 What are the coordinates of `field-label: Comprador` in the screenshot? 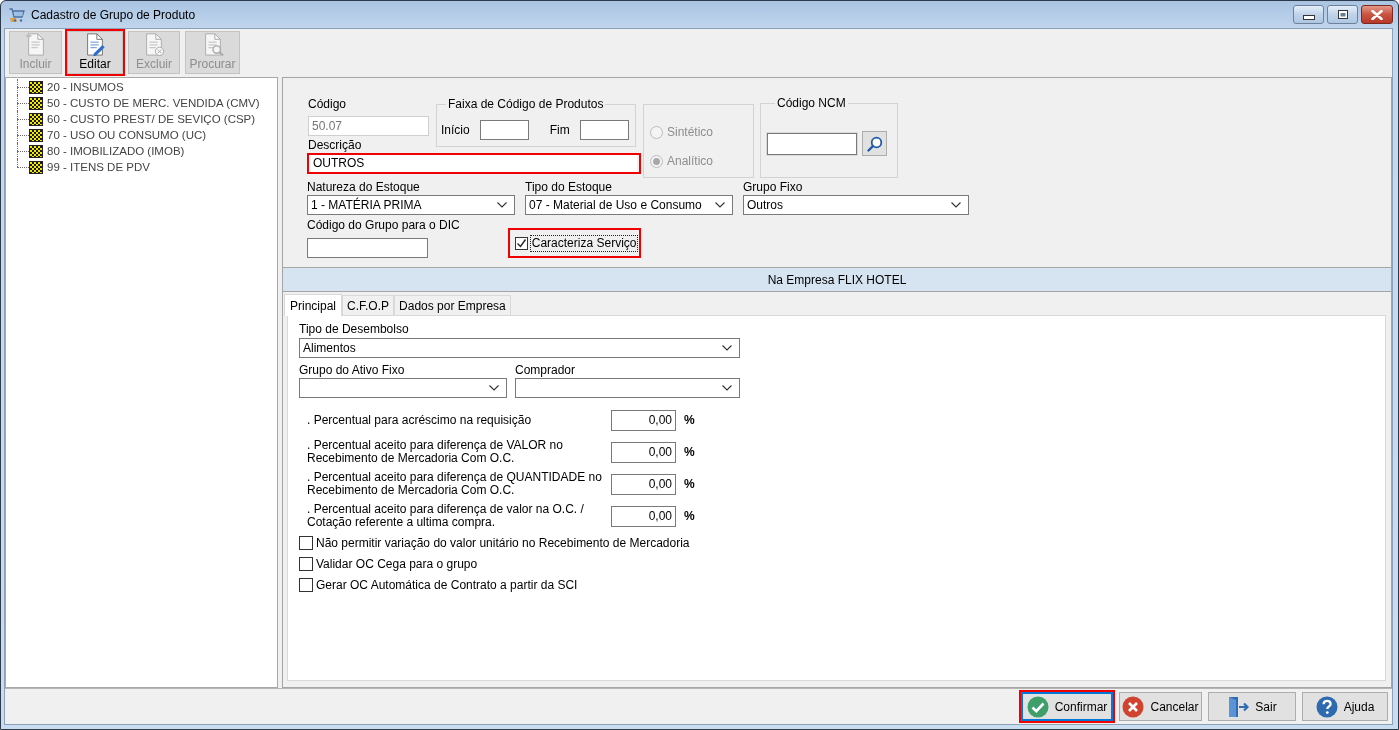 It's located at (546, 370).